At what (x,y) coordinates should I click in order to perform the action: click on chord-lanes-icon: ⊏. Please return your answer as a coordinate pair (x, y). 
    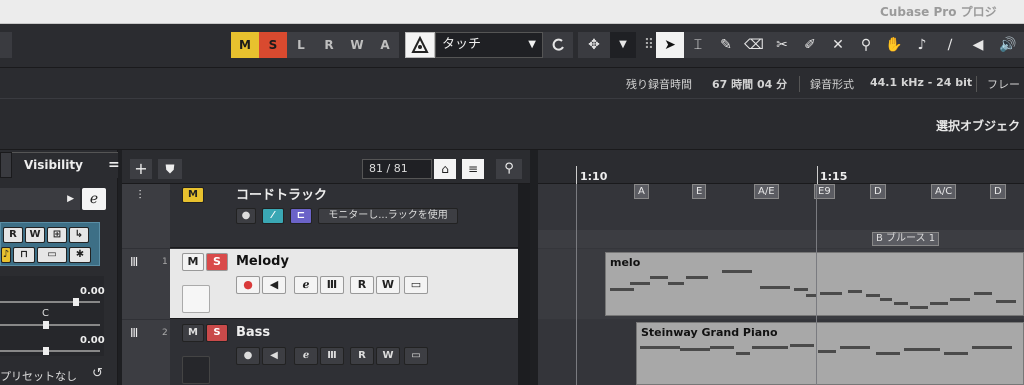
    Looking at the image, I should click on (301, 216).